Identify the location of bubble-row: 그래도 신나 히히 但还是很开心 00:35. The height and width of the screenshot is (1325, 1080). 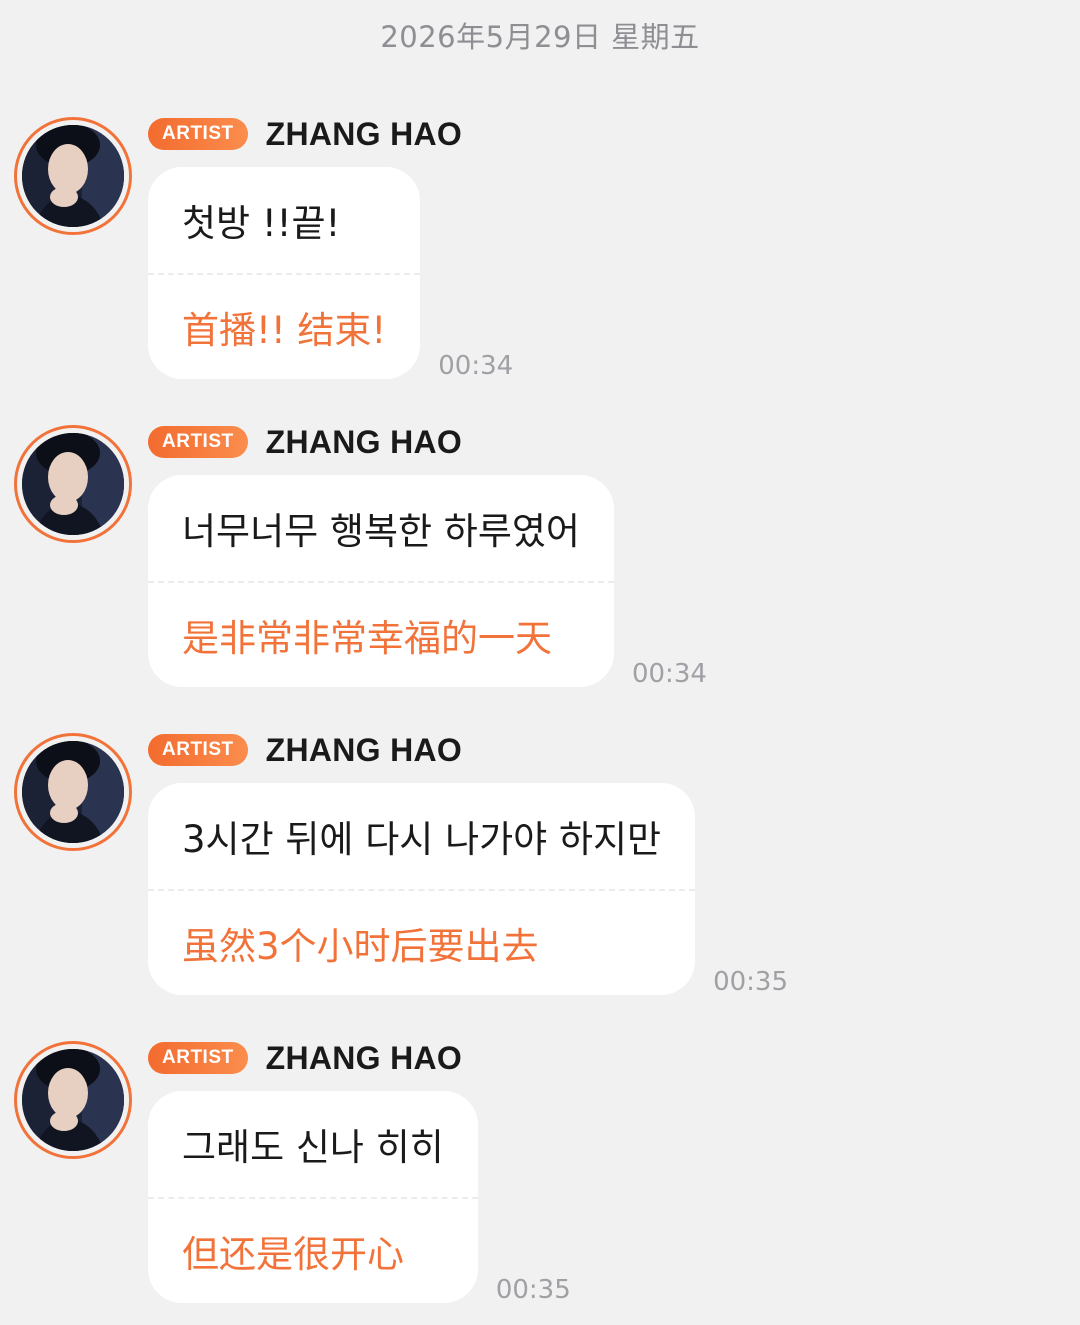
(359, 1198).